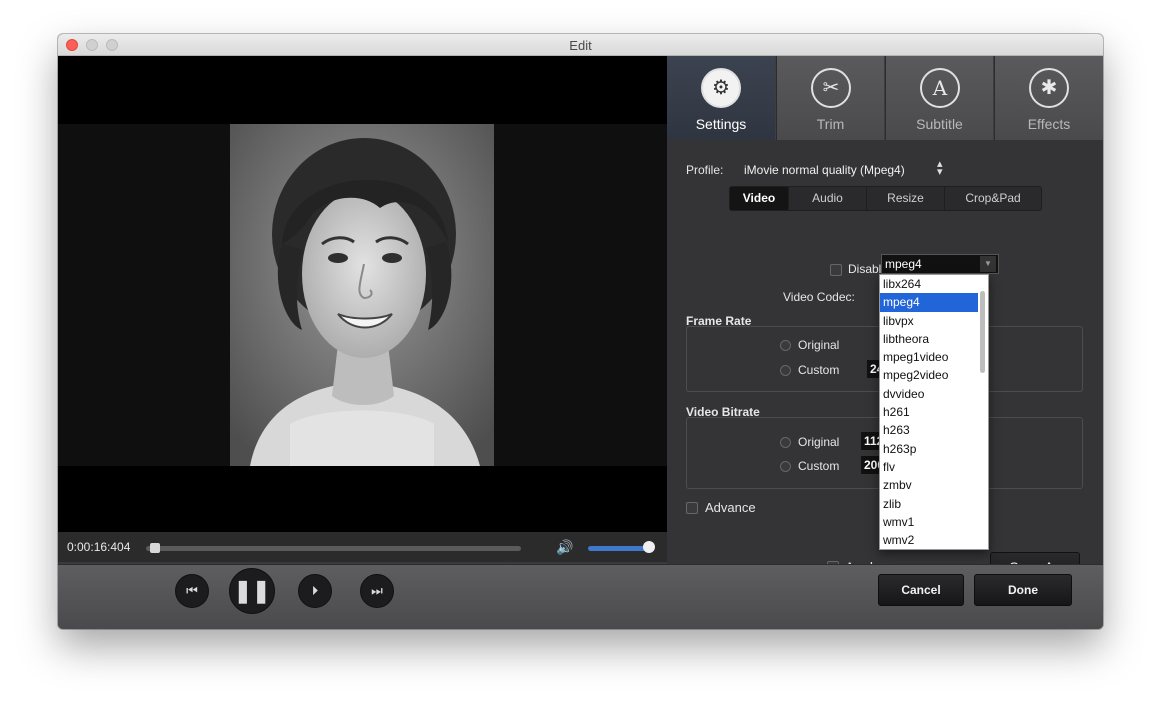 Image resolution: width=1160 pixels, height=710 pixels. Describe the element at coordinates (871, 441) in the screenshot. I see `bitrate-original-field: 112` at that location.